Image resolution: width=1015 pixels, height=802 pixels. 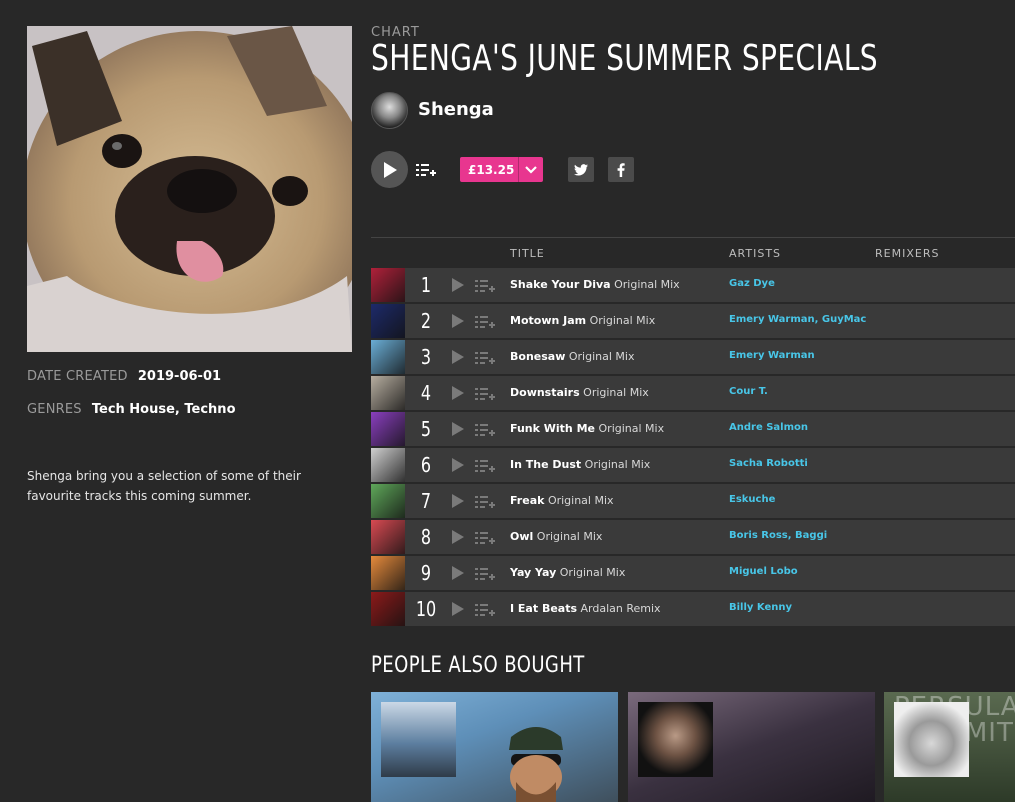 I want to click on related-chart-card-3: PERSULA OF LIMITS, so click(x=949, y=747).